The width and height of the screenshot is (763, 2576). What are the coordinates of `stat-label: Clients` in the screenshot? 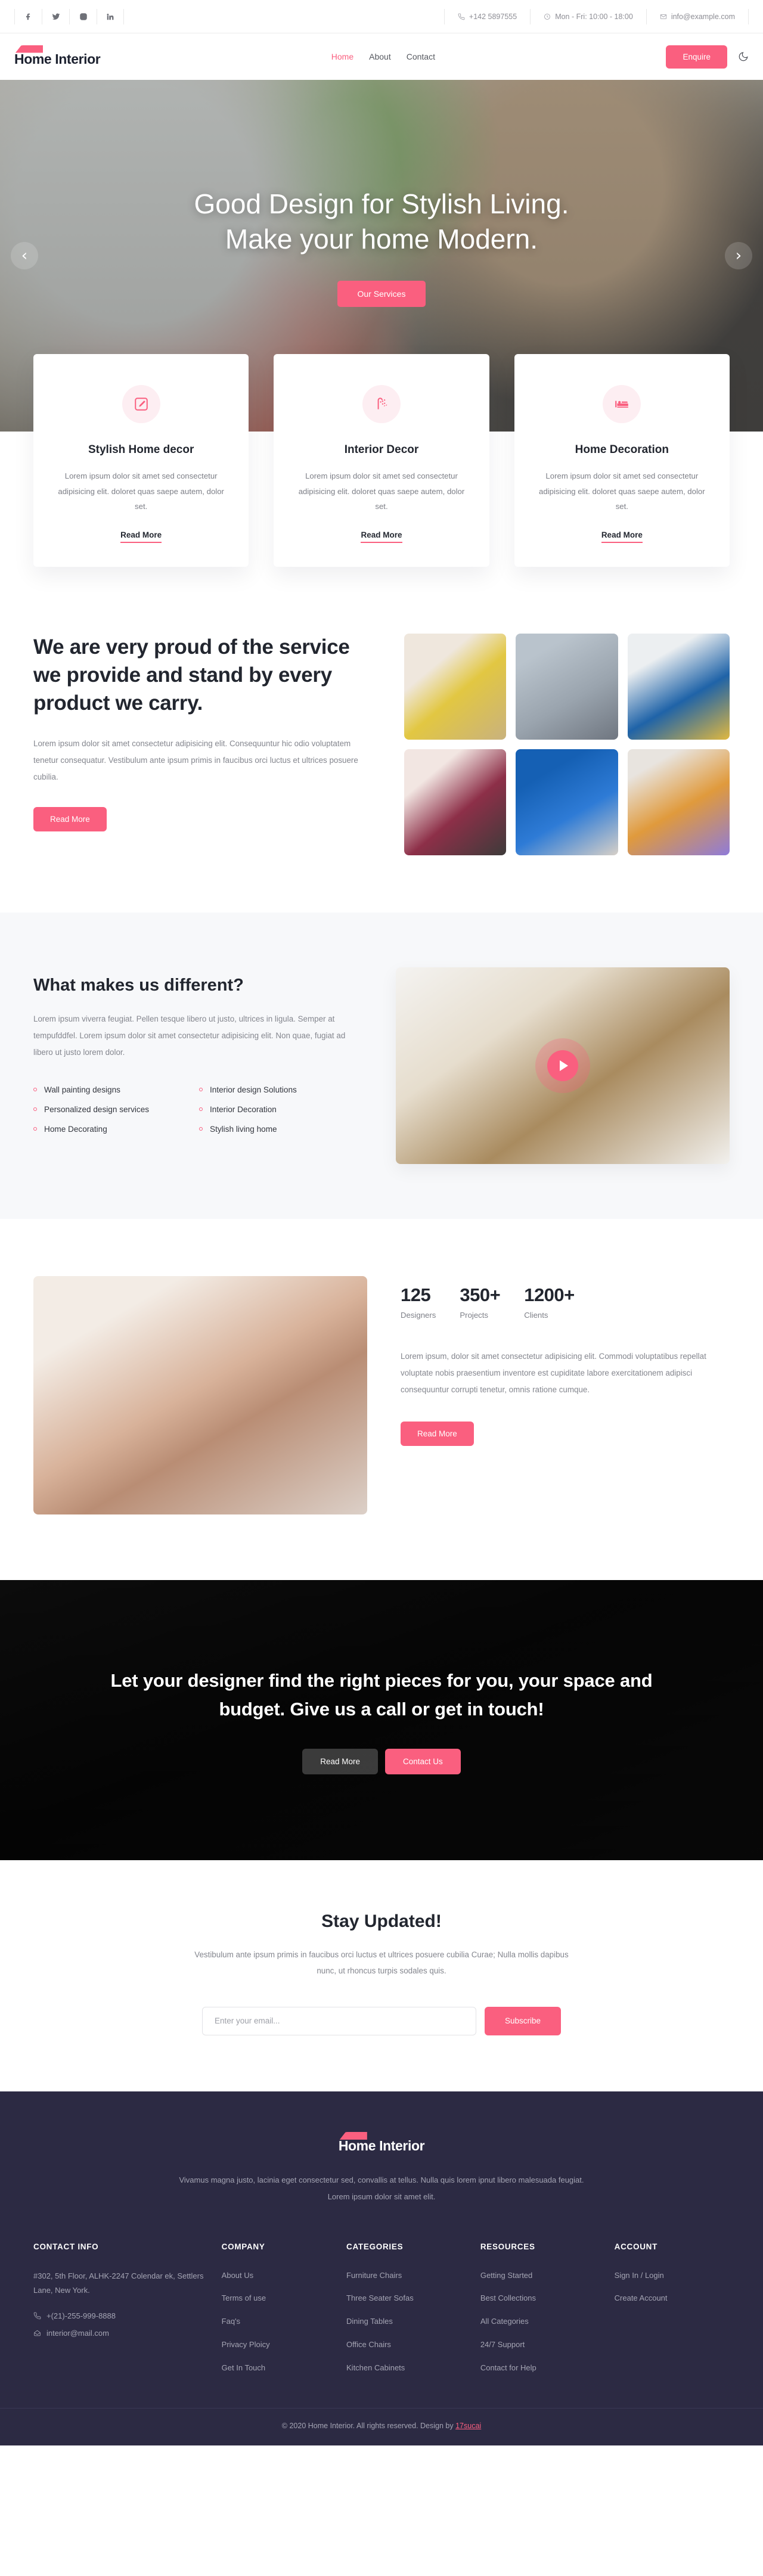 It's located at (536, 1316).